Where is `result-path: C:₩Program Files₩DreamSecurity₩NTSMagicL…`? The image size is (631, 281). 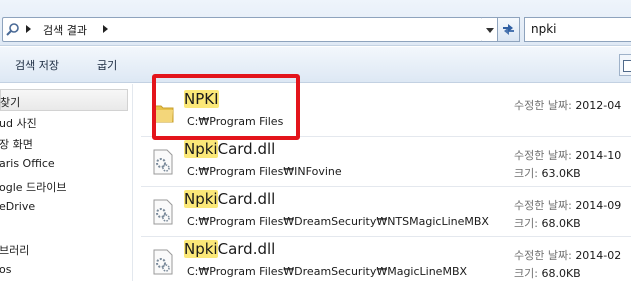 result-path: C:₩Program Files₩DreamSecurity₩NTSMagicL… is located at coordinates (338, 221).